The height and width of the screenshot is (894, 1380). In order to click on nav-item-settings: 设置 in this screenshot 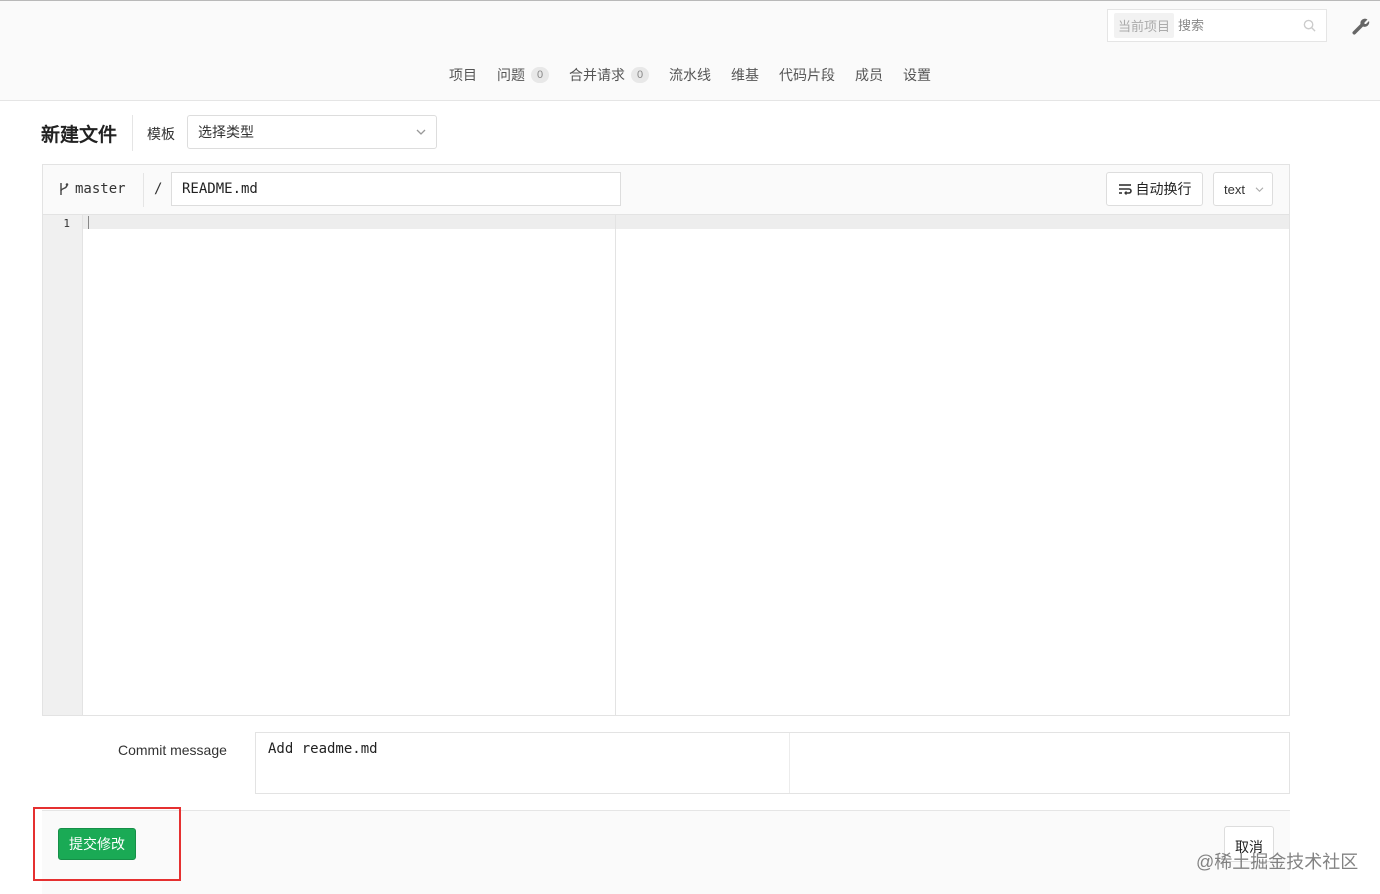, I will do `click(917, 75)`.